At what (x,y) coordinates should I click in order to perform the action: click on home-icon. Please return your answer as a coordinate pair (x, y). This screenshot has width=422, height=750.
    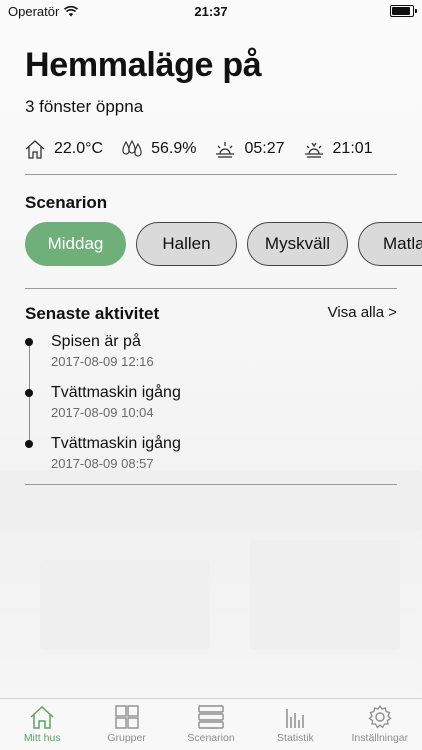
    Looking at the image, I should click on (35, 149).